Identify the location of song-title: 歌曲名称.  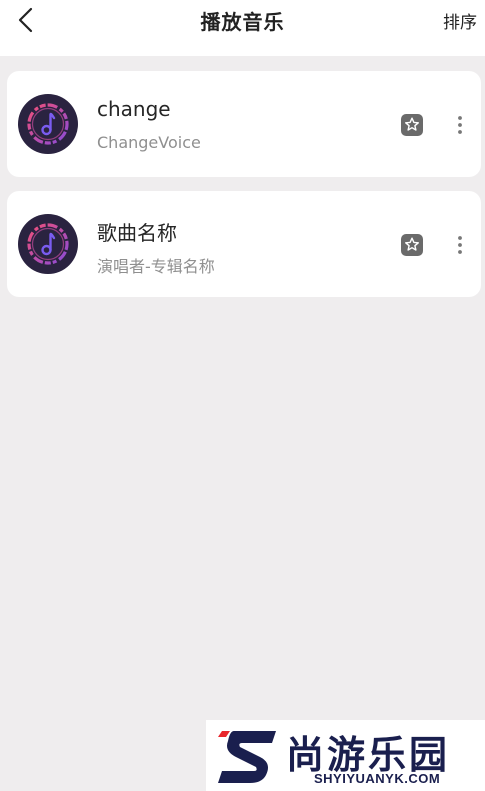
(137, 233).